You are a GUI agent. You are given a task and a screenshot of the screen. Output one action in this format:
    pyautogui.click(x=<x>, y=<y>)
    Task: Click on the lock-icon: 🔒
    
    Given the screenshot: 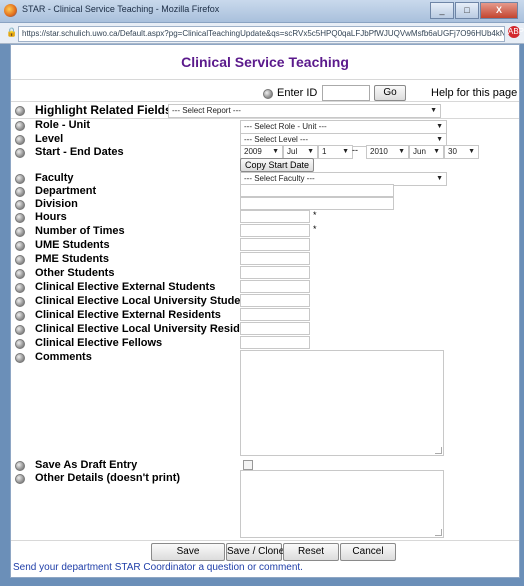 What is the action you would take?
    pyautogui.click(x=12, y=32)
    